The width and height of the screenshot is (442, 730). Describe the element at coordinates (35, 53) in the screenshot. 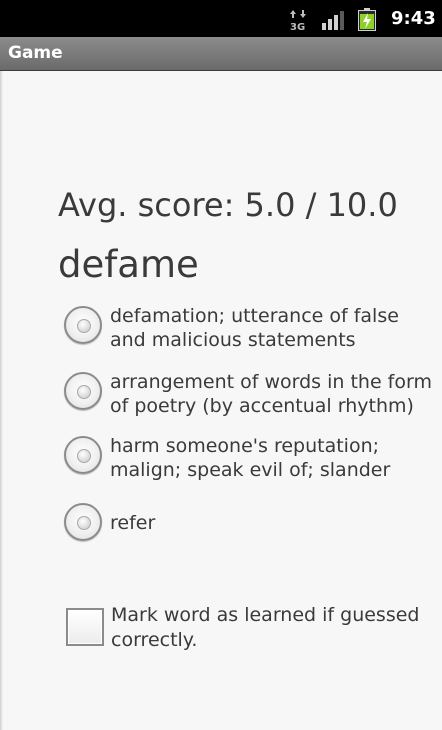

I see `screen-title: Game` at that location.